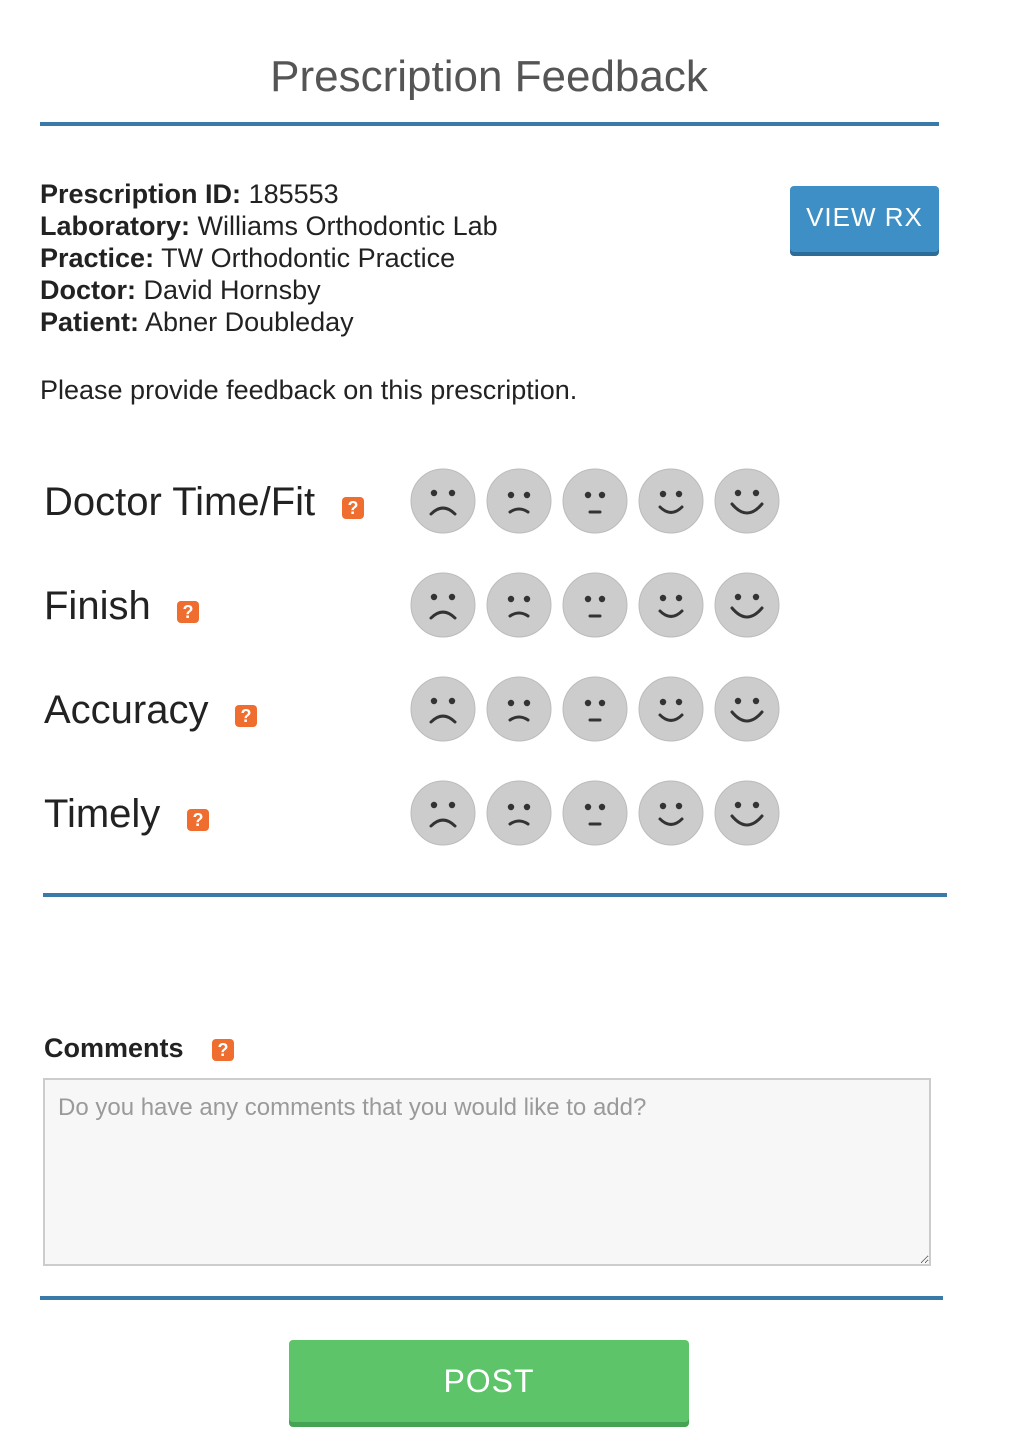 Image resolution: width=1012 pixels, height=1454 pixels. I want to click on info-patient: Patient: Abner Doubleday, so click(269, 322).